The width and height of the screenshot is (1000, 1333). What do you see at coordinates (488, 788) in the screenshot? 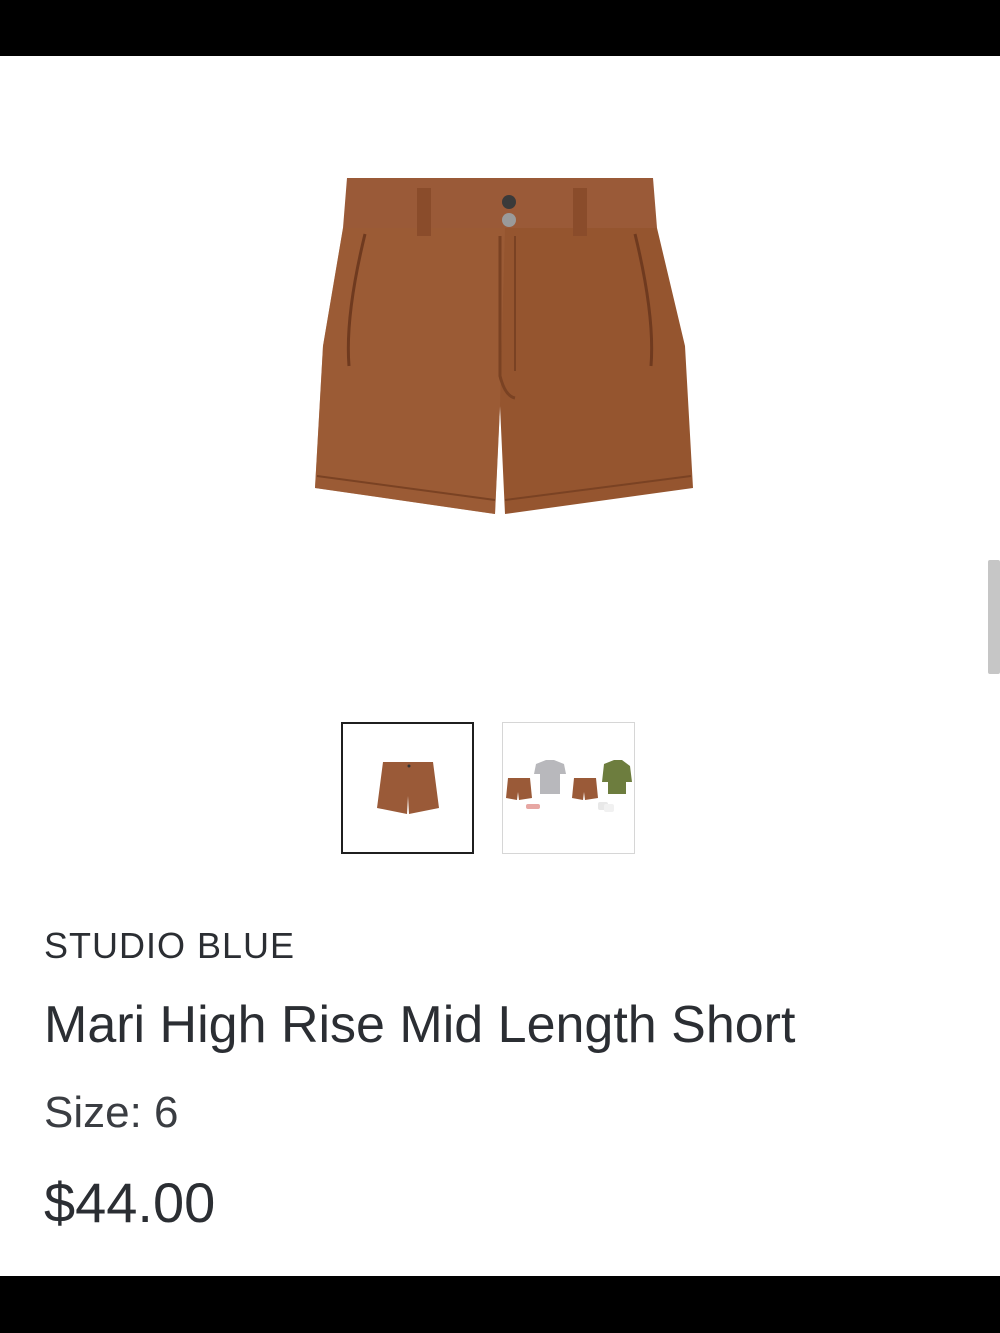
I see `image-thumbnails` at bounding box center [488, 788].